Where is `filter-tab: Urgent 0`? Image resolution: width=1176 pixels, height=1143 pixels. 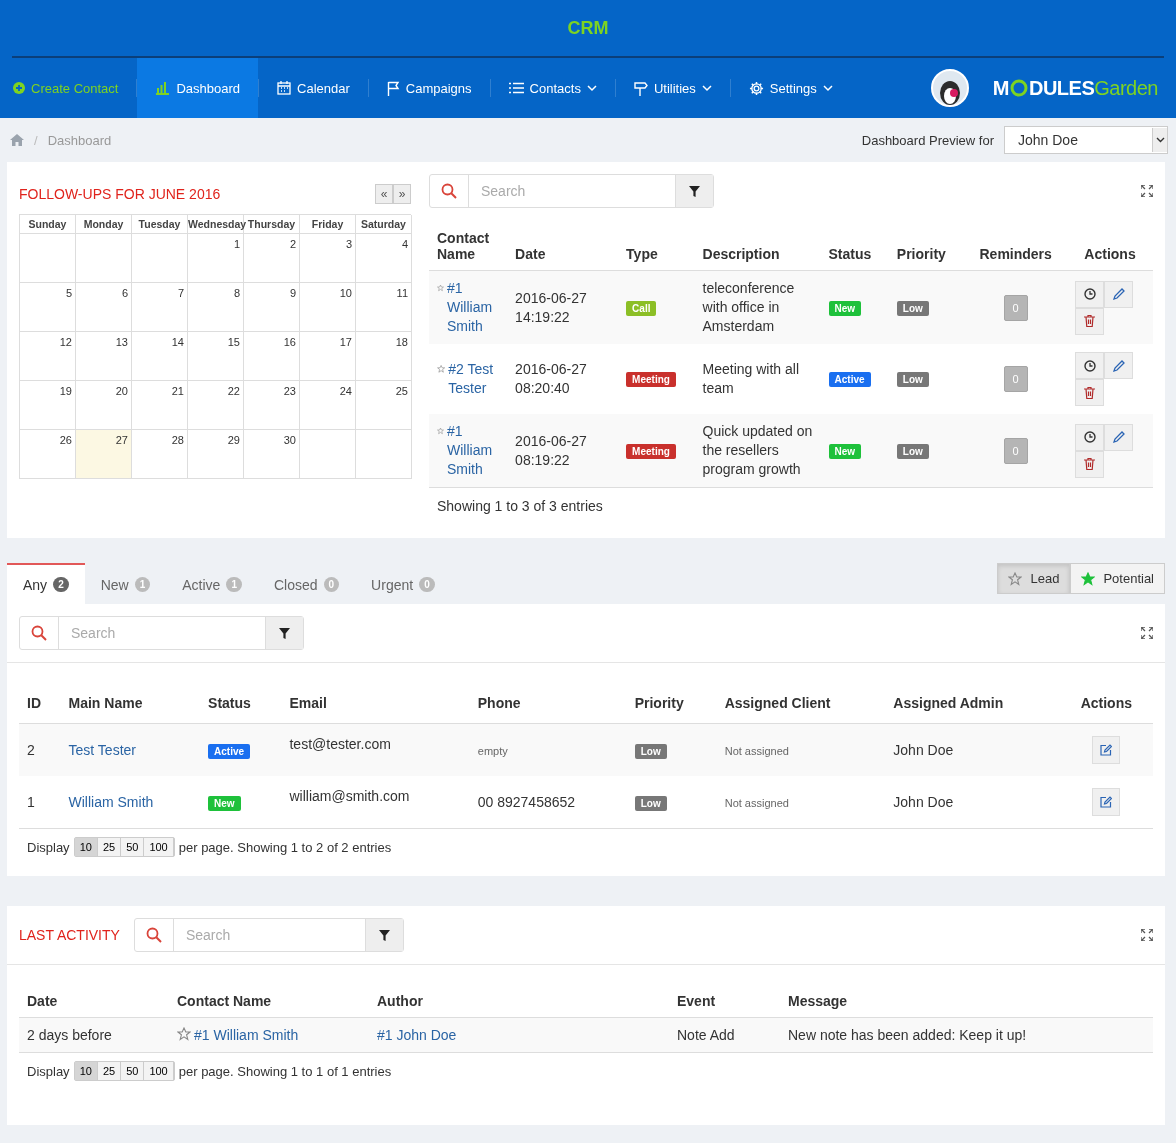 filter-tab: Urgent 0 is located at coordinates (403, 583).